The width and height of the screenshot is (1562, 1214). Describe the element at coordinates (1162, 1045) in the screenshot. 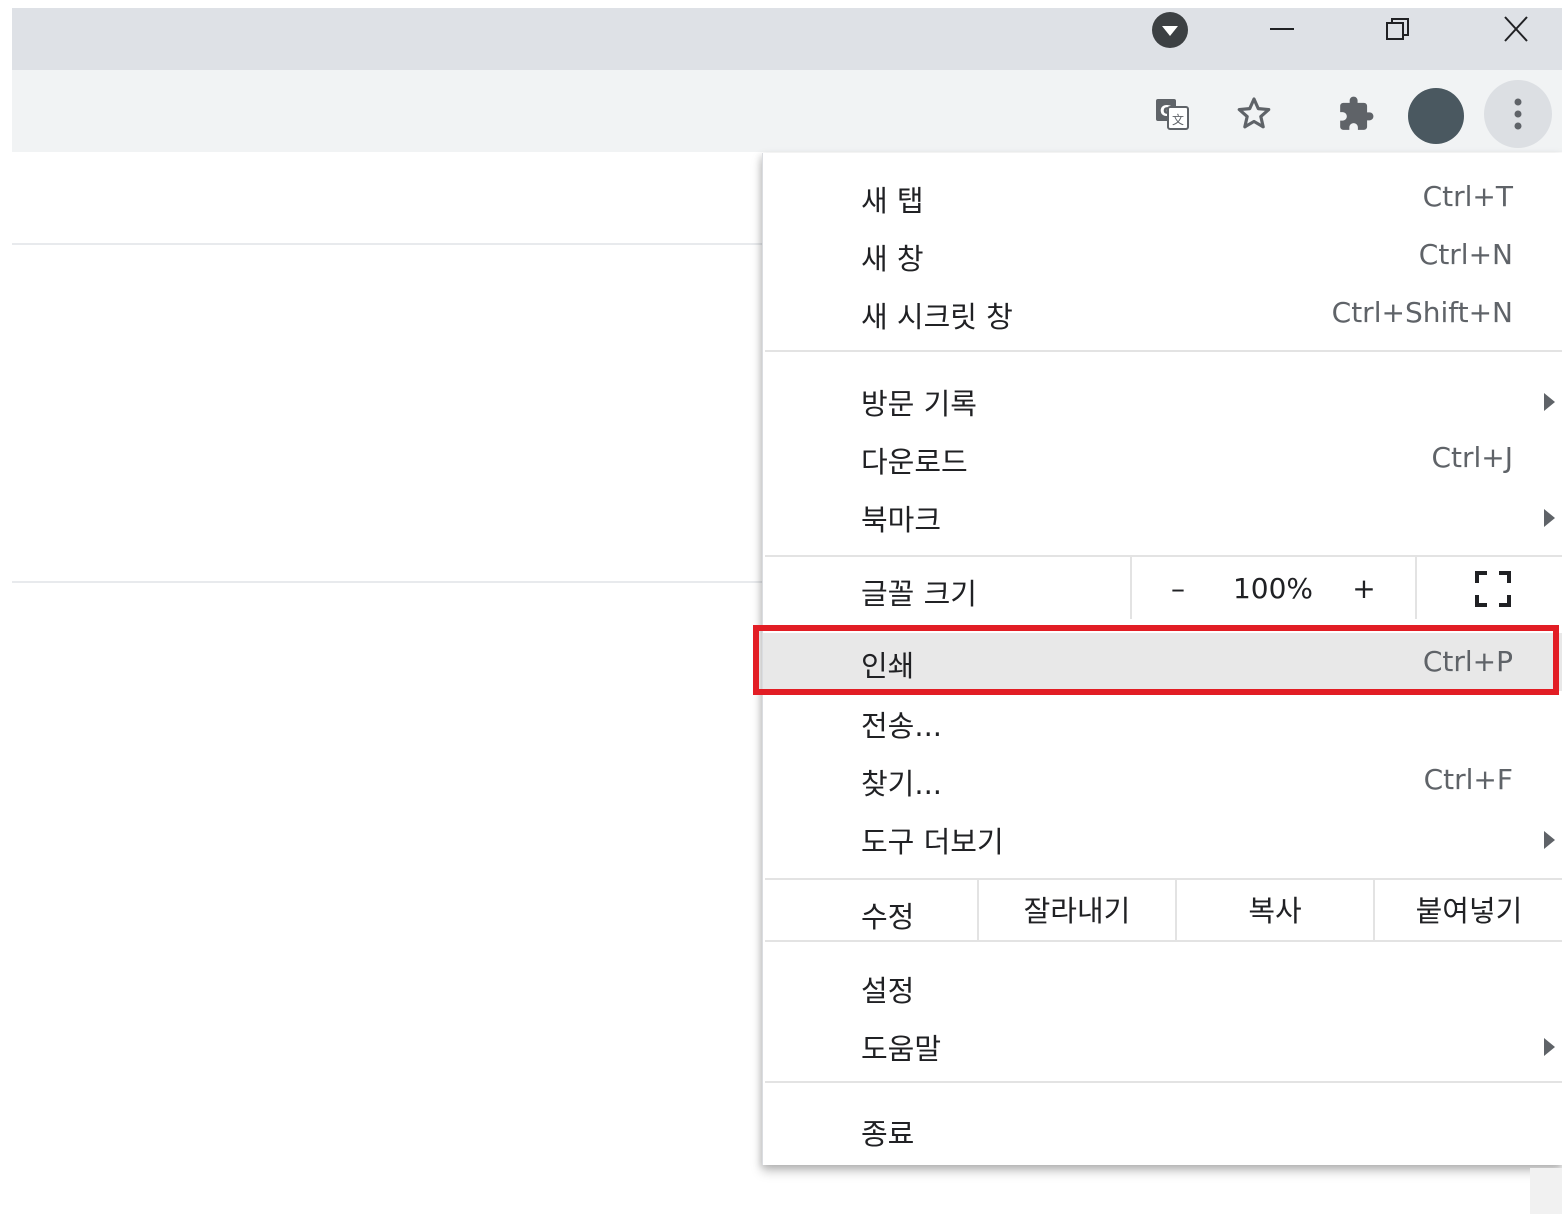

I see `menu-item-help: 도움말` at that location.